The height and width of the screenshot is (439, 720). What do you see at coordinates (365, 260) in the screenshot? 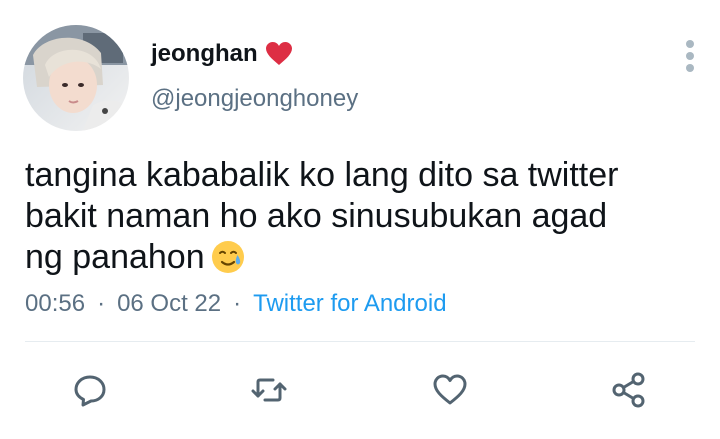
I see `tweet-text-line-last: ng panahon` at bounding box center [365, 260].